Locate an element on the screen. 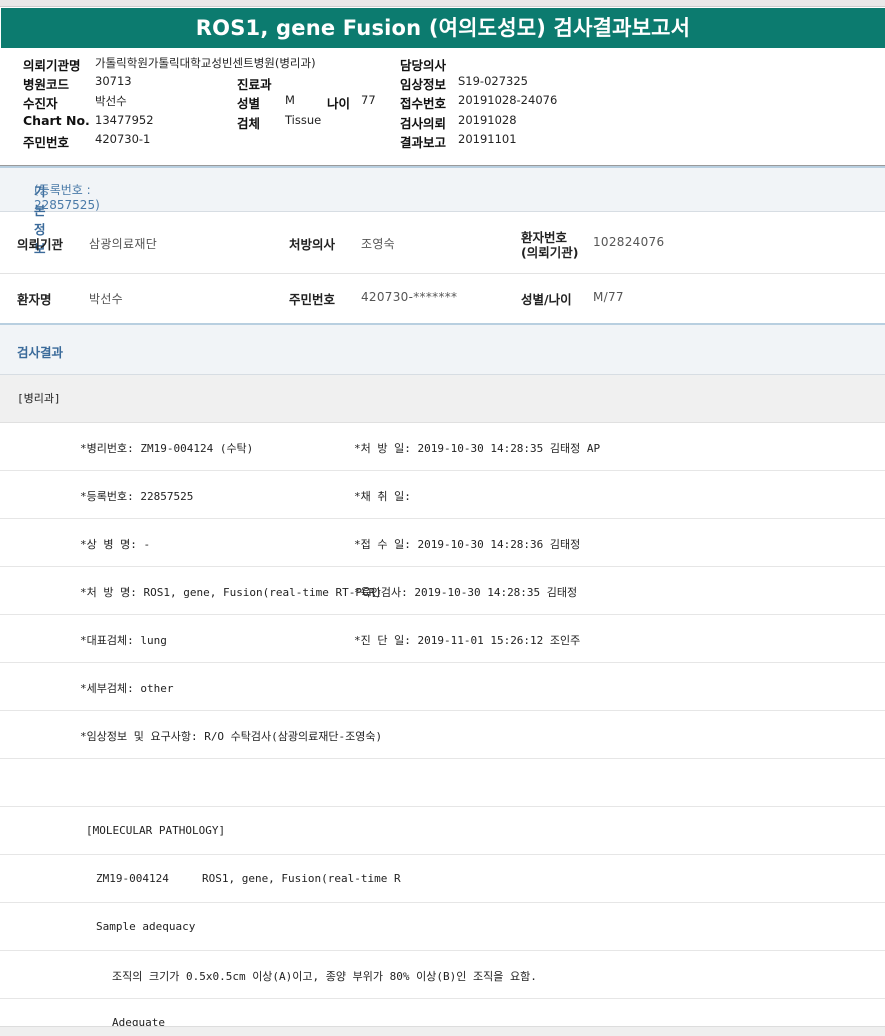 Image resolution: width=885 pixels, height=1036 pixels. molecular-heading-row: [MOLECULAR PATHOLOGY] is located at coordinates (442, 831).